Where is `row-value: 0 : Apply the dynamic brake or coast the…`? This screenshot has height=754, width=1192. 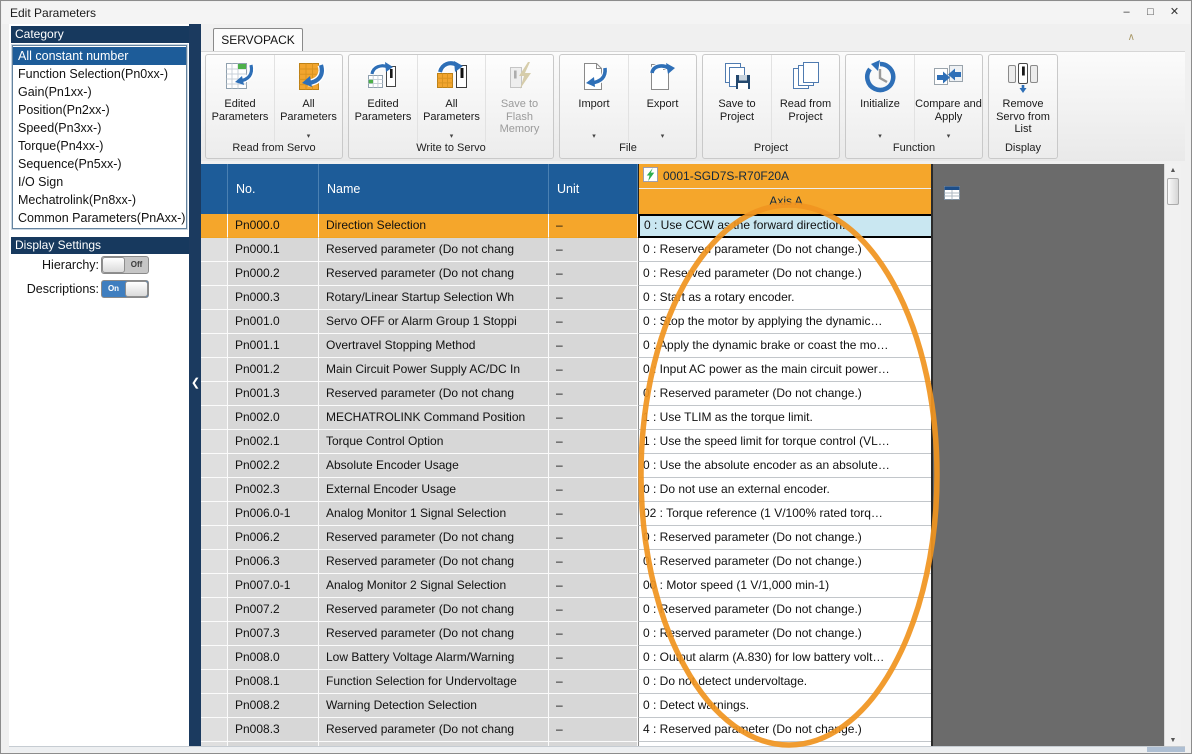
row-value: 0 : Apply the dynamic brake or coast the… is located at coordinates (785, 346).